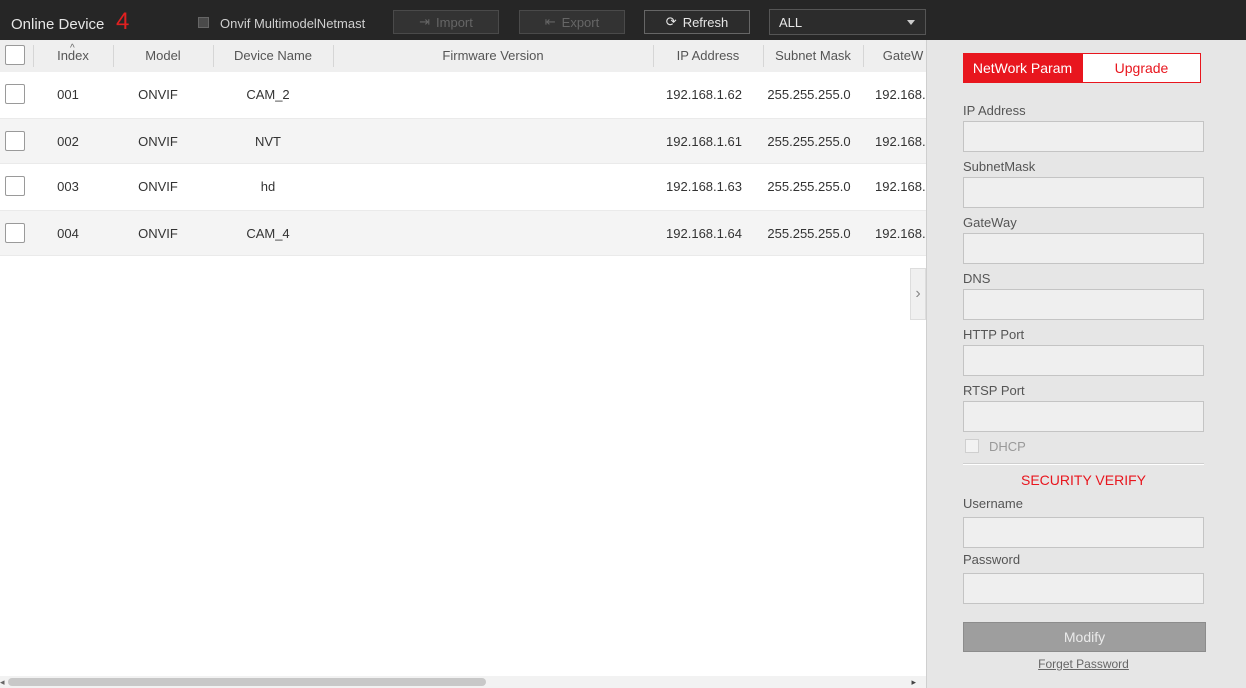 The image size is (1246, 688). What do you see at coordinates (1083, 532) in the screenshot?
I see `username-field` at bounding box center [1083, 532].